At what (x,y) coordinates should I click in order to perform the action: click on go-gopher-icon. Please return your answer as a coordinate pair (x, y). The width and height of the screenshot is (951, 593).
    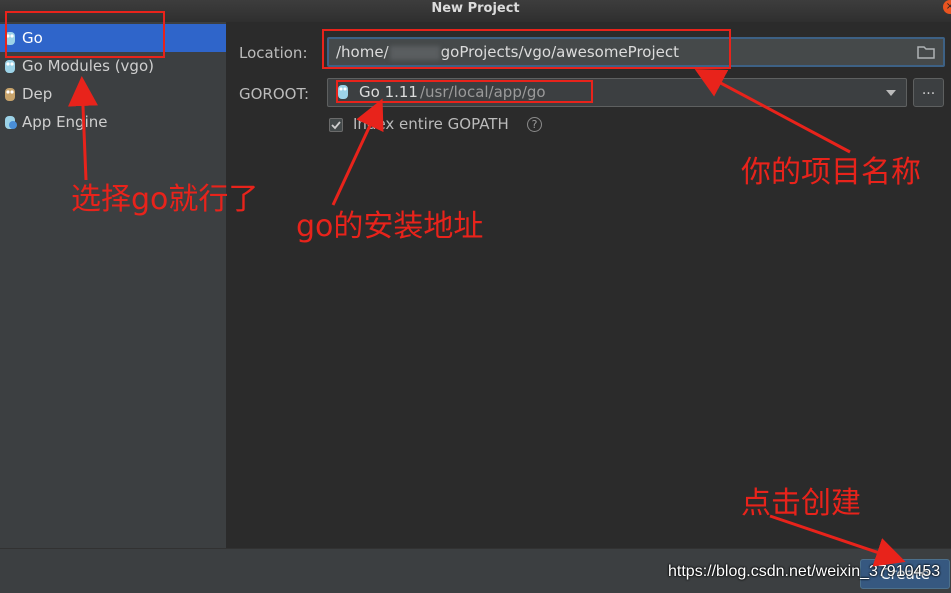
    Looking at the image, I should click on (10, 66).